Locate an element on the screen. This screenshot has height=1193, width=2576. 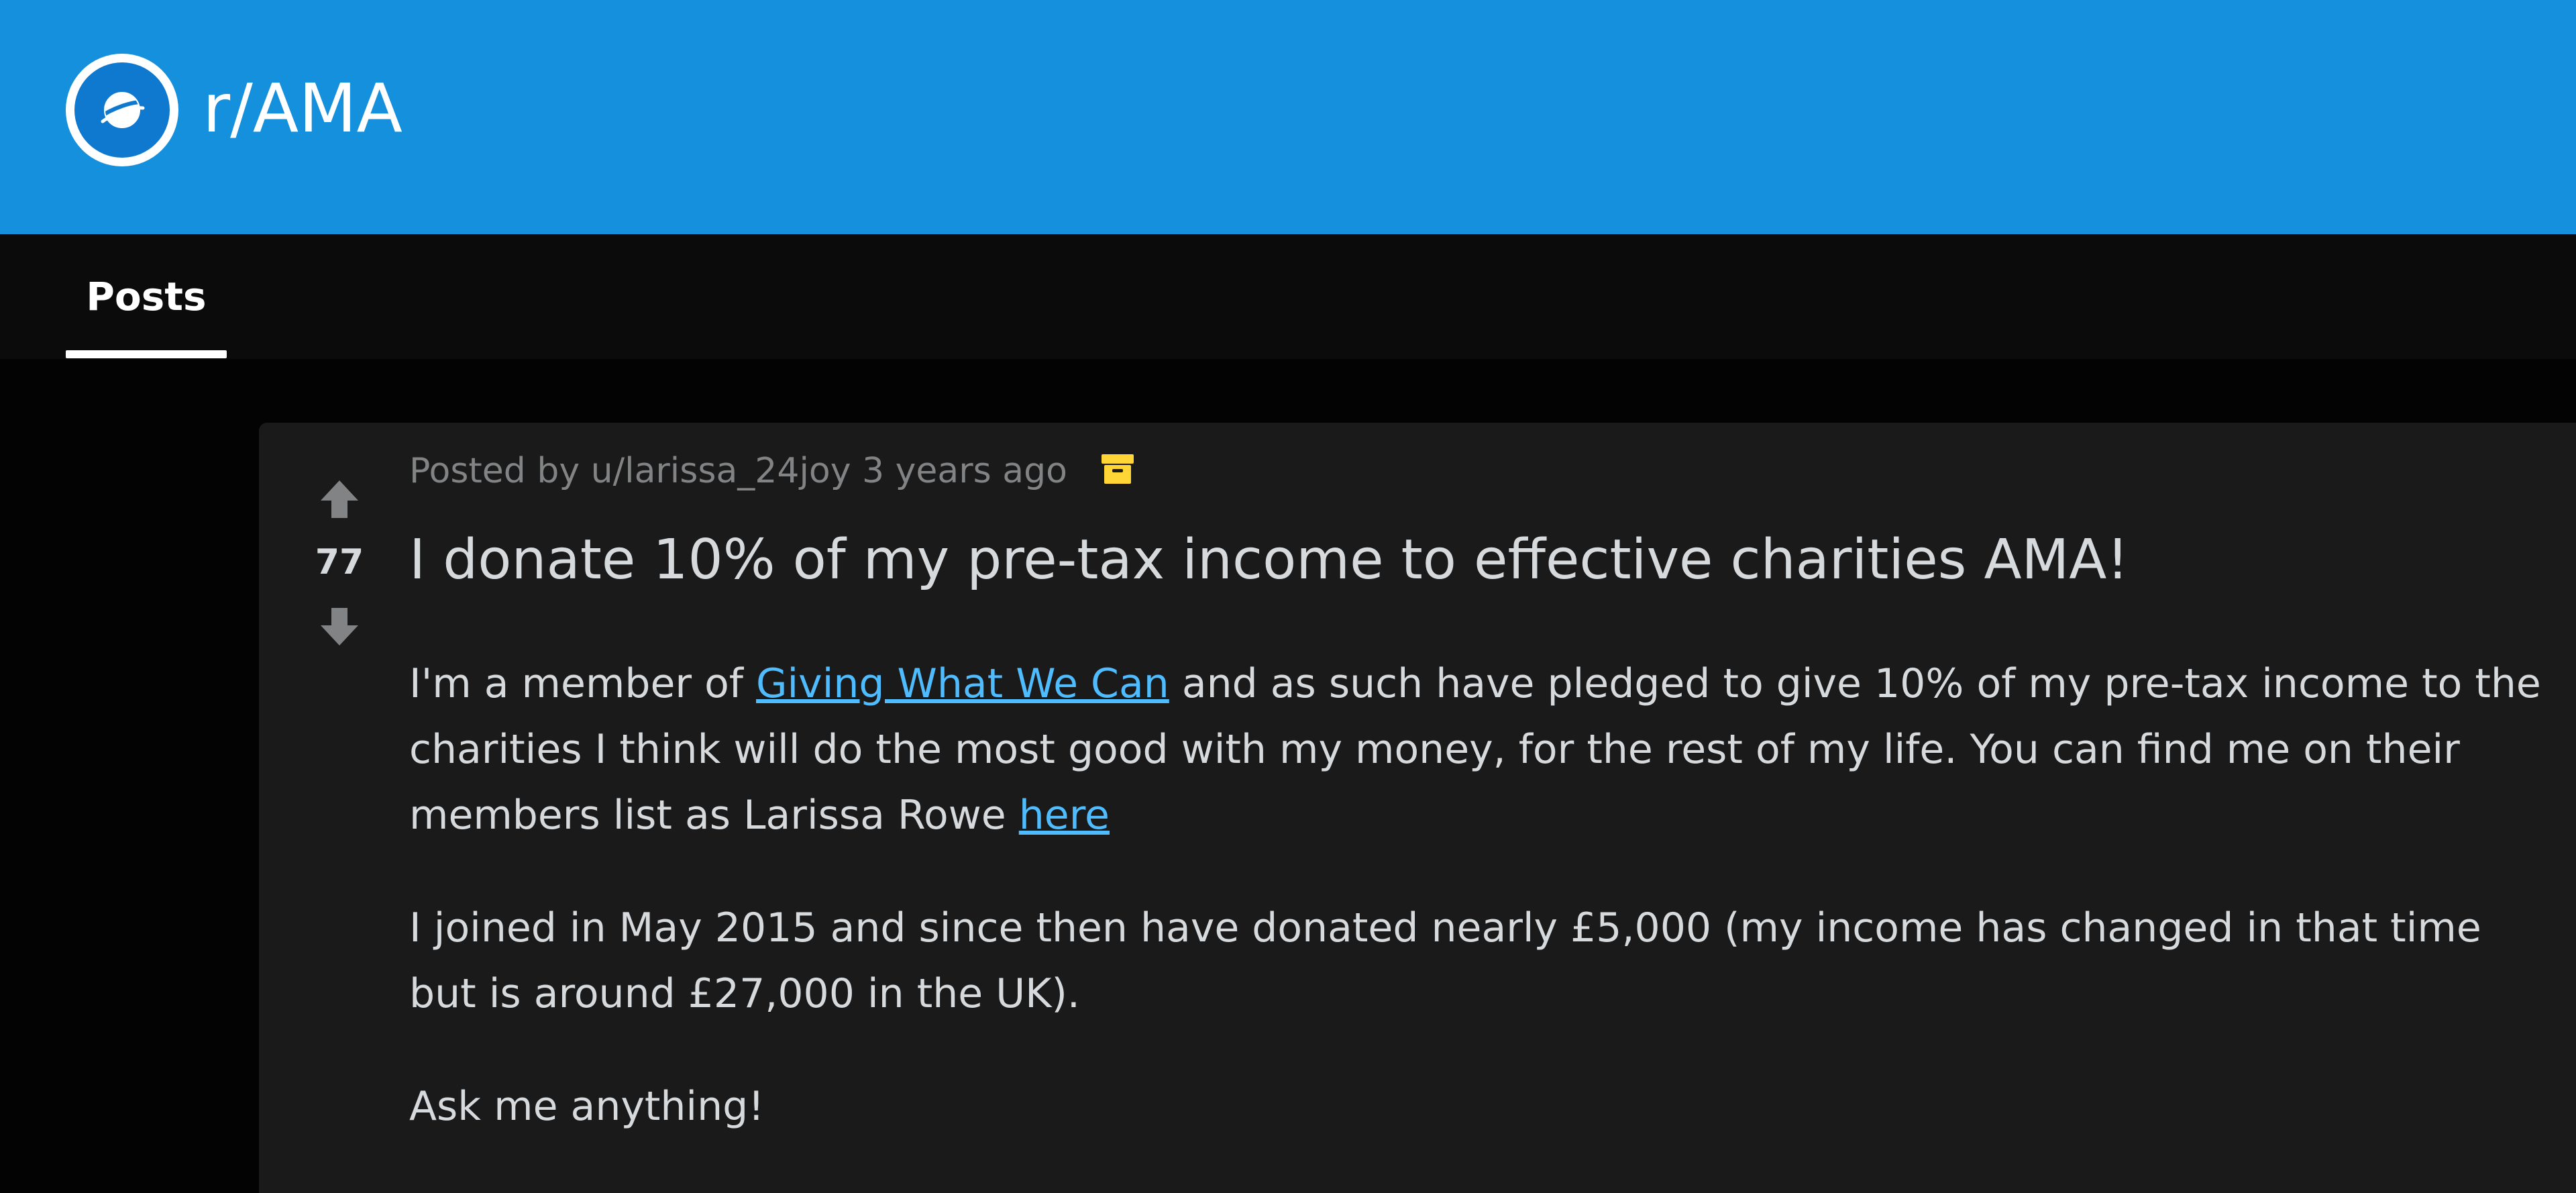
planet-icon is located at coordinates (122, 110).